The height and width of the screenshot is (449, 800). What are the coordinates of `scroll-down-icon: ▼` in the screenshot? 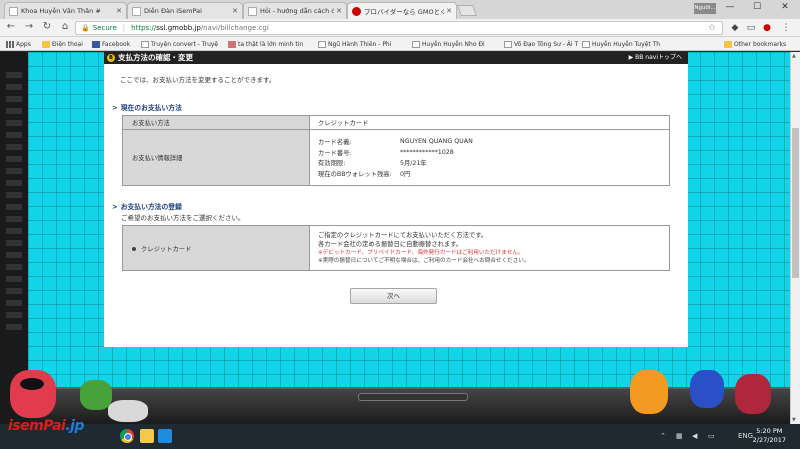 It's located at (794, 420).